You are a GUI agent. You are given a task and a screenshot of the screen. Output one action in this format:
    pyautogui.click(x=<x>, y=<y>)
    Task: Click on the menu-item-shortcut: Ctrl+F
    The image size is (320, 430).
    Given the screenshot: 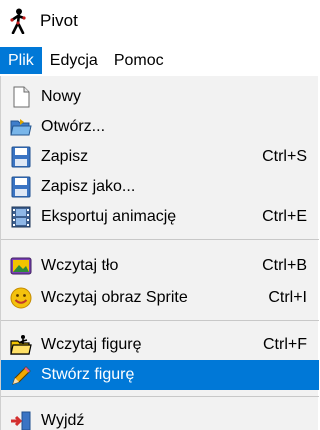 What is the action you would take?
    pyautogui.click(x=285, y=344)
    